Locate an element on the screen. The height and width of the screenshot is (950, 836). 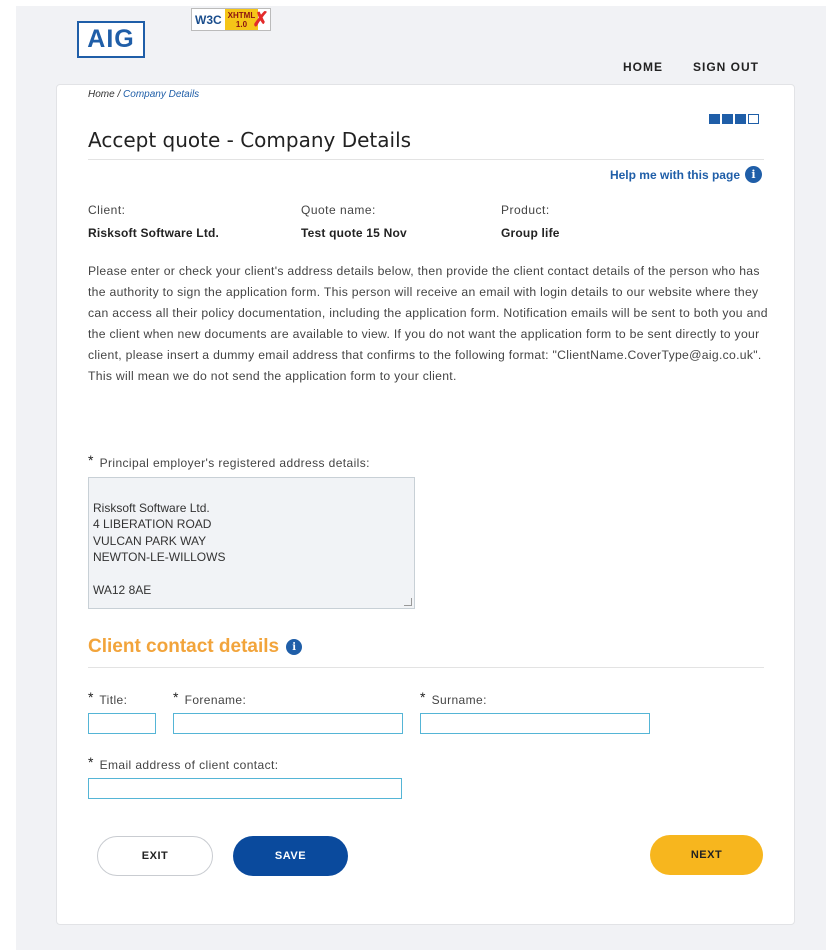
forename-input is located at coordinates (288, 723).